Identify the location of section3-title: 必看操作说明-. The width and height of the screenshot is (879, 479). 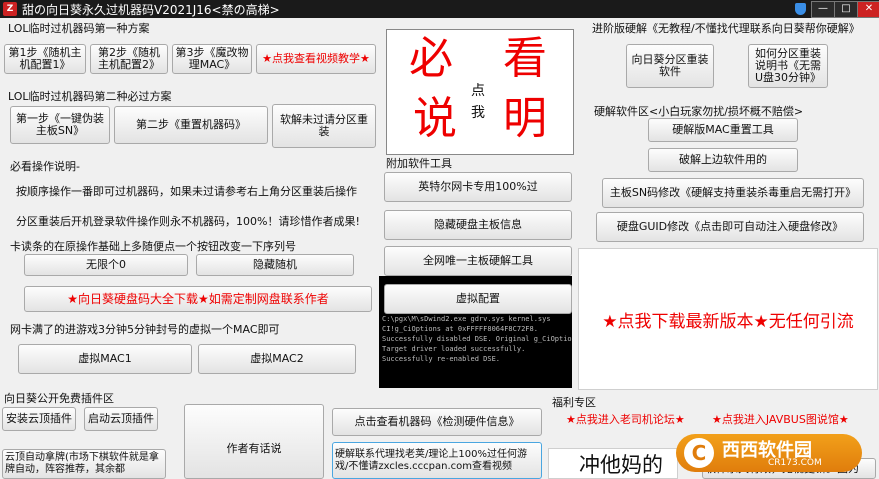
(45, 166).